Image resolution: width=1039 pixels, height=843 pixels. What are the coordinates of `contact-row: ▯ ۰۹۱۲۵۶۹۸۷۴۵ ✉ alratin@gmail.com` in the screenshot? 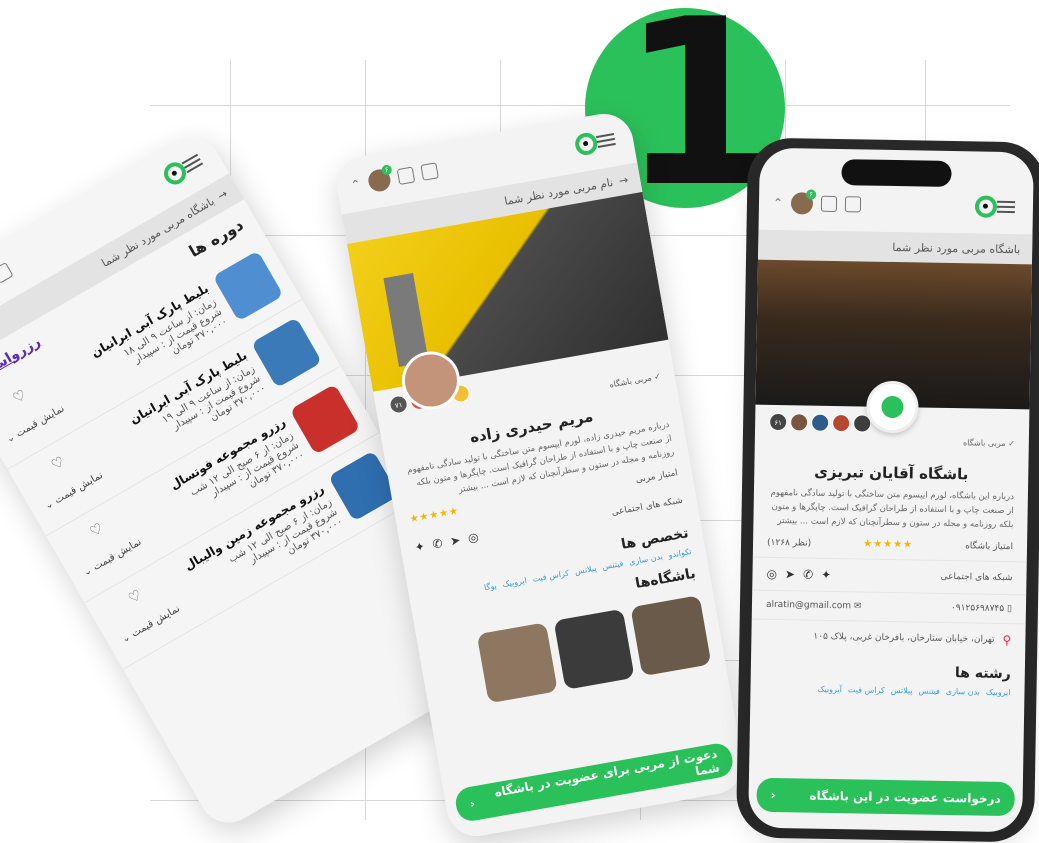 It's located at (889, 607).